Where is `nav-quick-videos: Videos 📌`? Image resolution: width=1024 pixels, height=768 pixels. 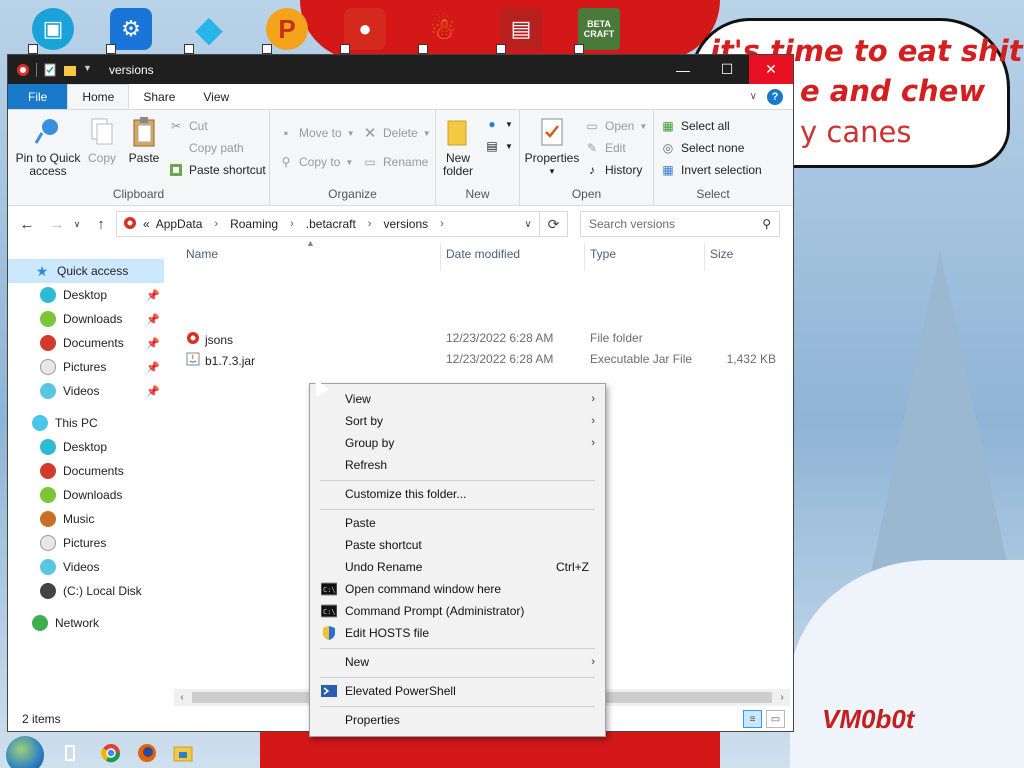
nav-quick-videos: Videos 📌 is located at coordinates (102, 391).